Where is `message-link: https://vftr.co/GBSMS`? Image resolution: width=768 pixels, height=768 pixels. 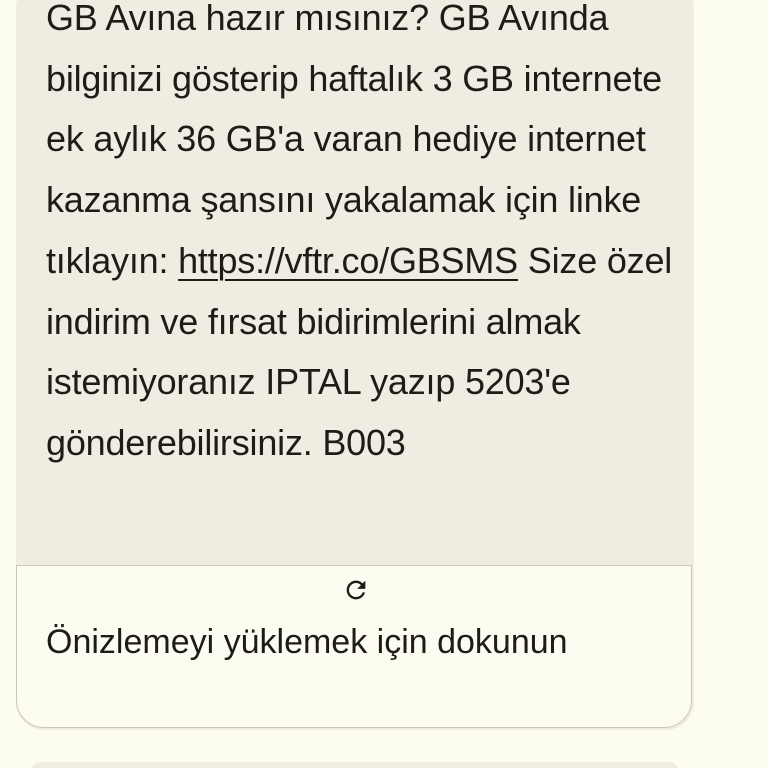 message-link: https://vftr.co/GBSMS is located at coordinates (348, 260).